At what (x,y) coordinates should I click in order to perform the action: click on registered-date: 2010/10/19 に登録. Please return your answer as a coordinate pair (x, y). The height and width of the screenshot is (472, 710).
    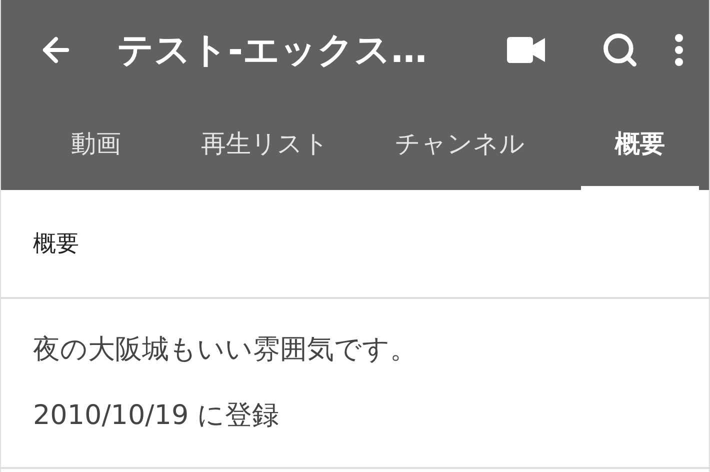
    Looking at the image, I should click on (156, 416).